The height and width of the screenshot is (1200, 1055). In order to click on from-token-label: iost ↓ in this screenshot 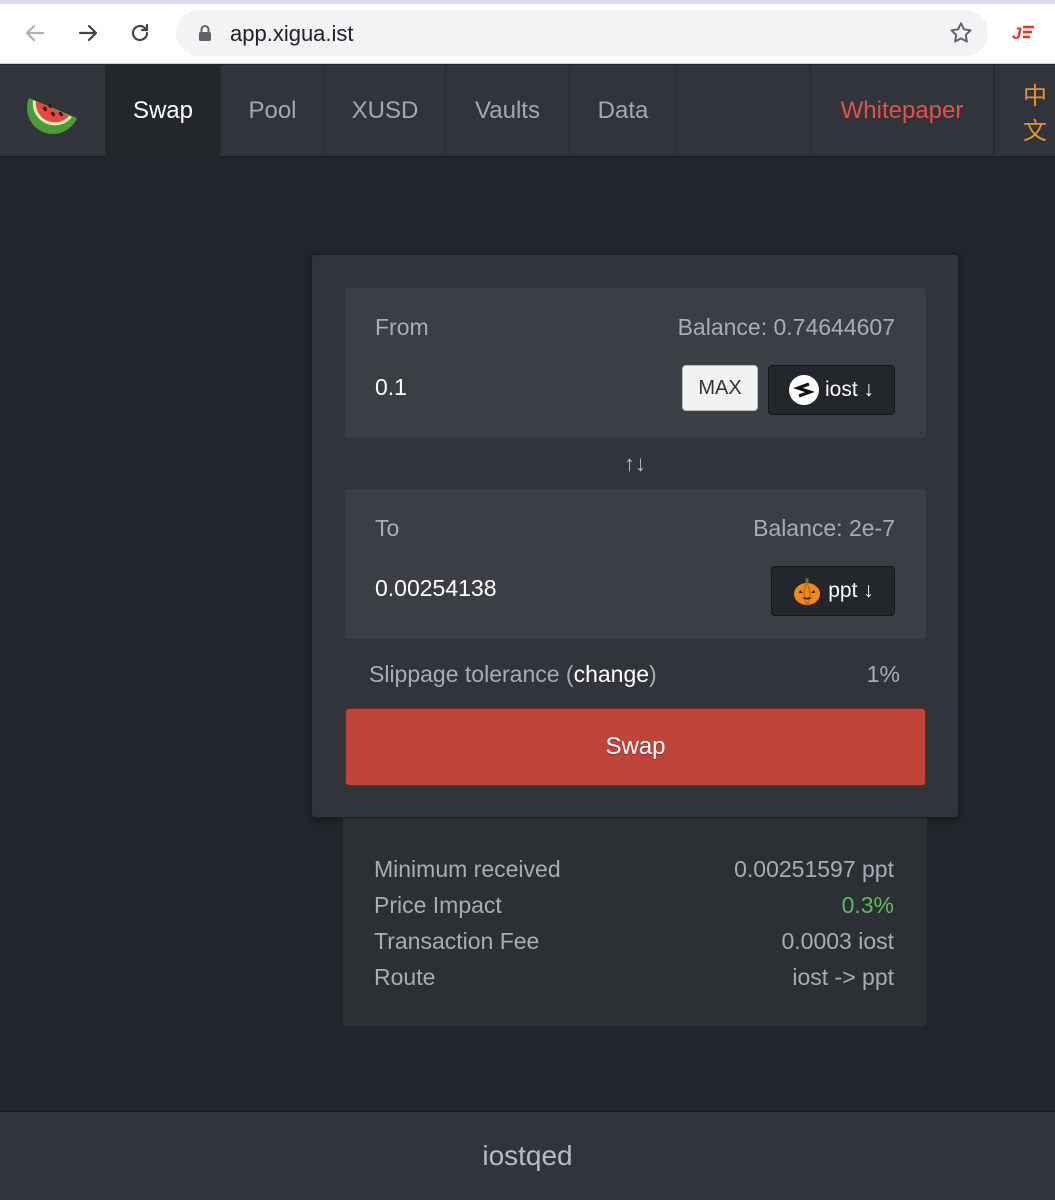, I will do `click(849, 389)`.